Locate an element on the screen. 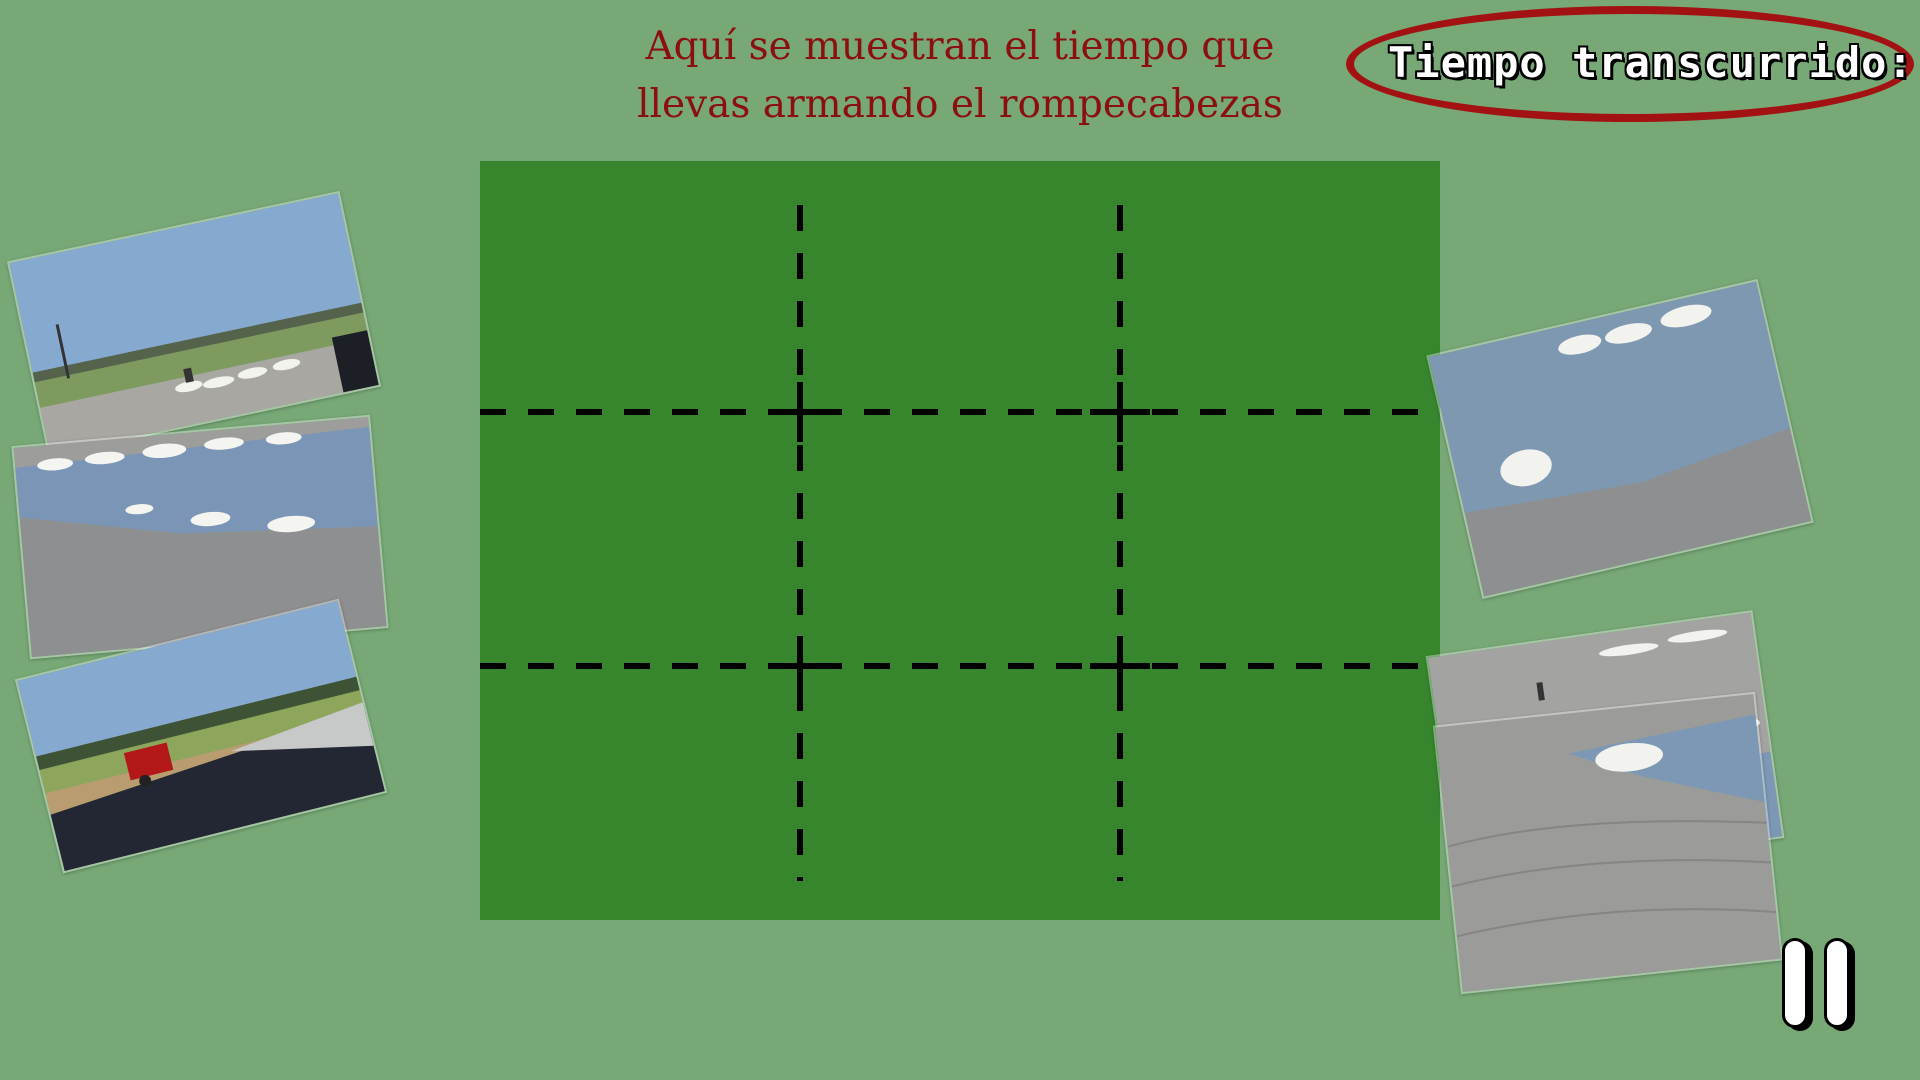  piece-image-field-horizon is located at coordinates (195, 325).